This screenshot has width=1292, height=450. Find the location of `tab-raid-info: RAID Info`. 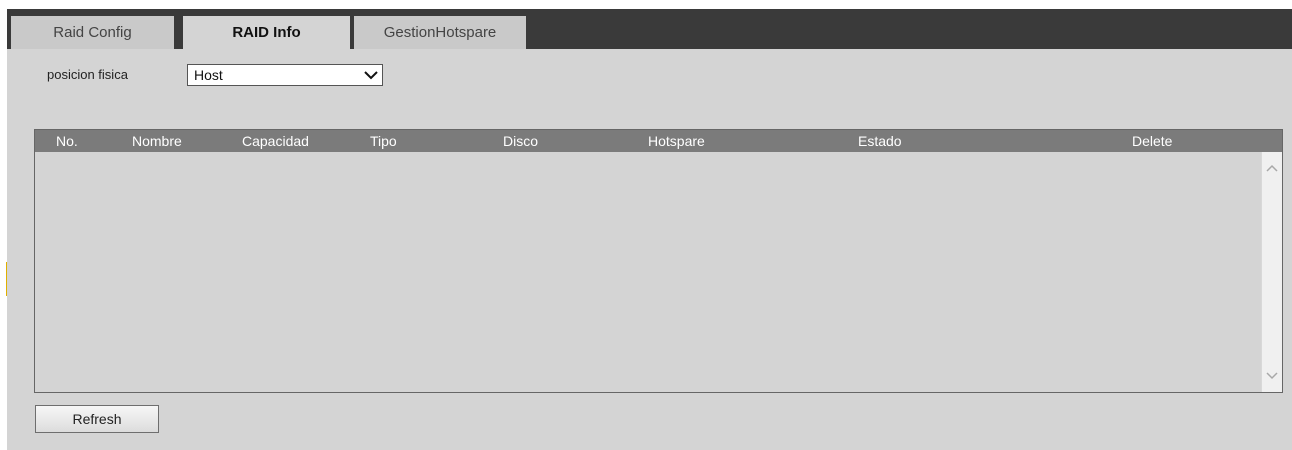

tab-raid-info: RAID Info is located at coordinates (266, 32).